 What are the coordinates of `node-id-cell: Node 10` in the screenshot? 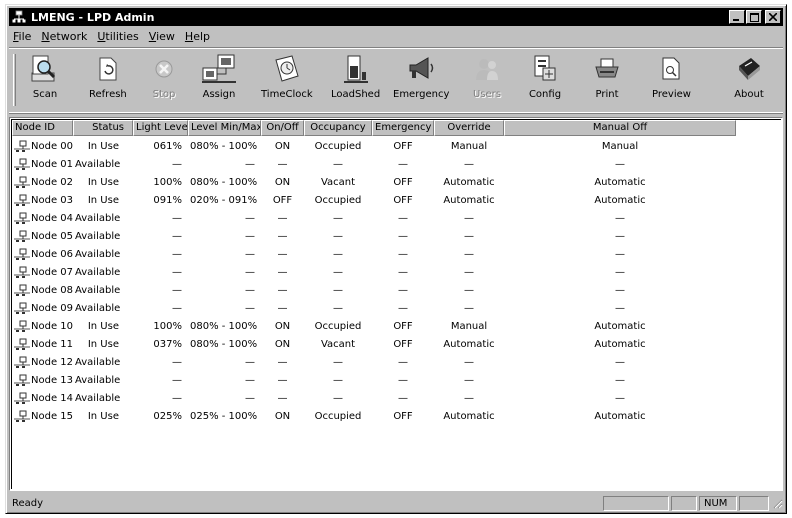 It's located at (42, 326).